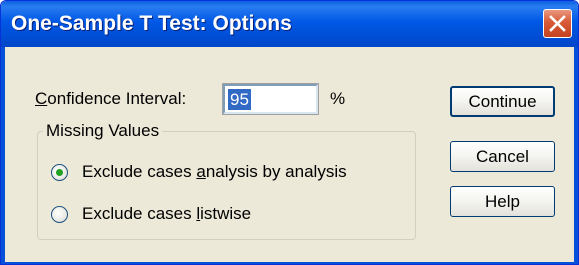 This screenshot has height=265, width=579. I want to click on close-button, so click(557, 23).